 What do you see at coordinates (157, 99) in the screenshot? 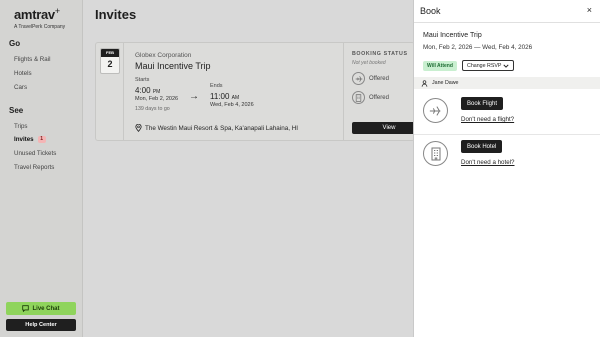
I see `start-date: Mon, Feb 2, 2026` at bounding box center [157, 99].